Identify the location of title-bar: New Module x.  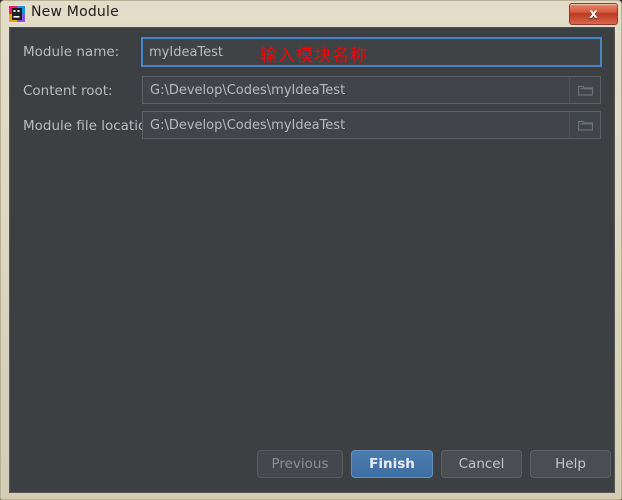
(311, 14).